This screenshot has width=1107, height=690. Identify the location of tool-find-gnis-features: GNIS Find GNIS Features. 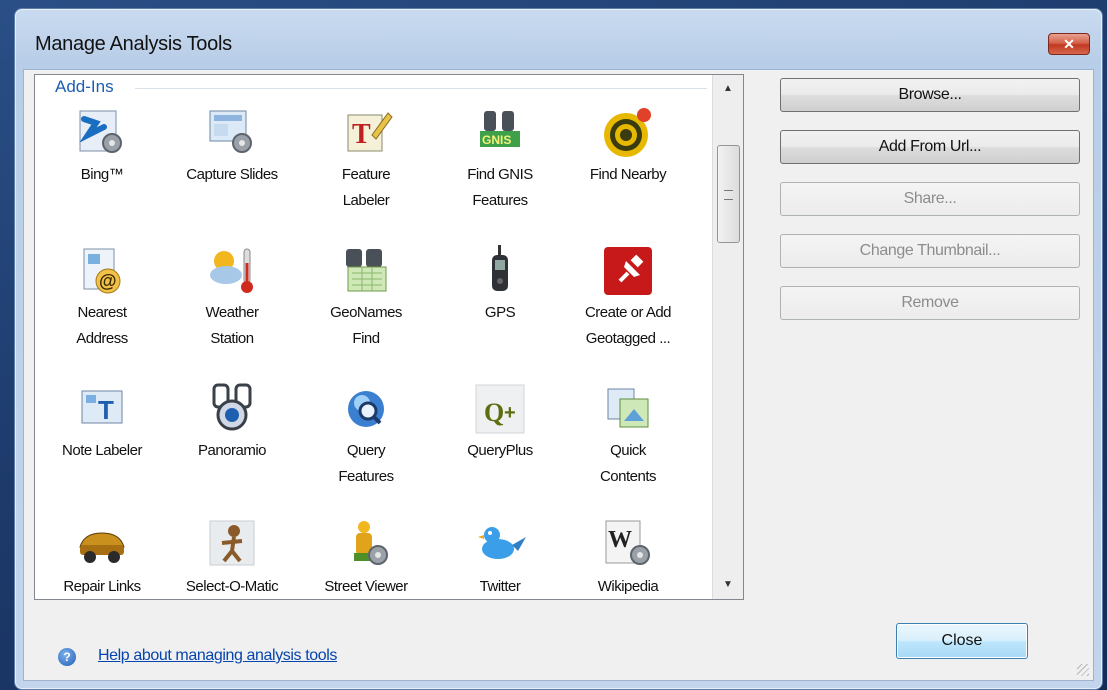
(500, 159).